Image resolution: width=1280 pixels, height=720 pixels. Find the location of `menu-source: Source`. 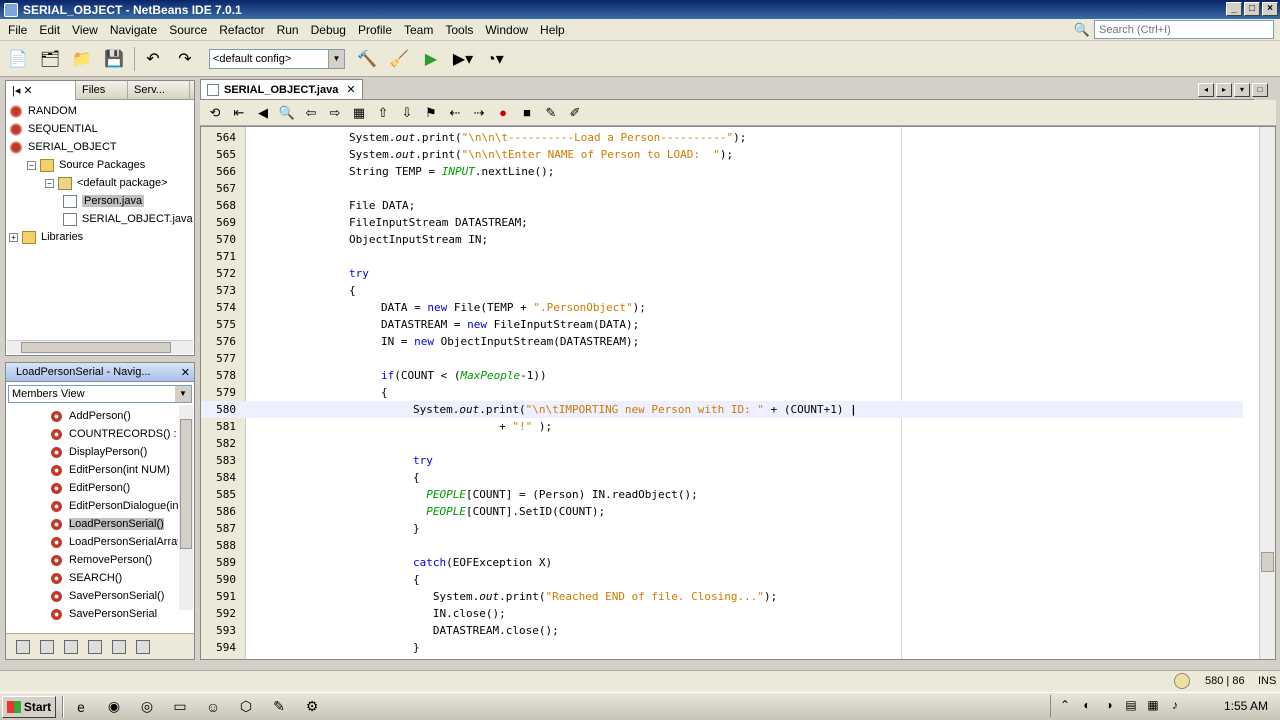

menu-source: Source is located at coordinates (188, 30).